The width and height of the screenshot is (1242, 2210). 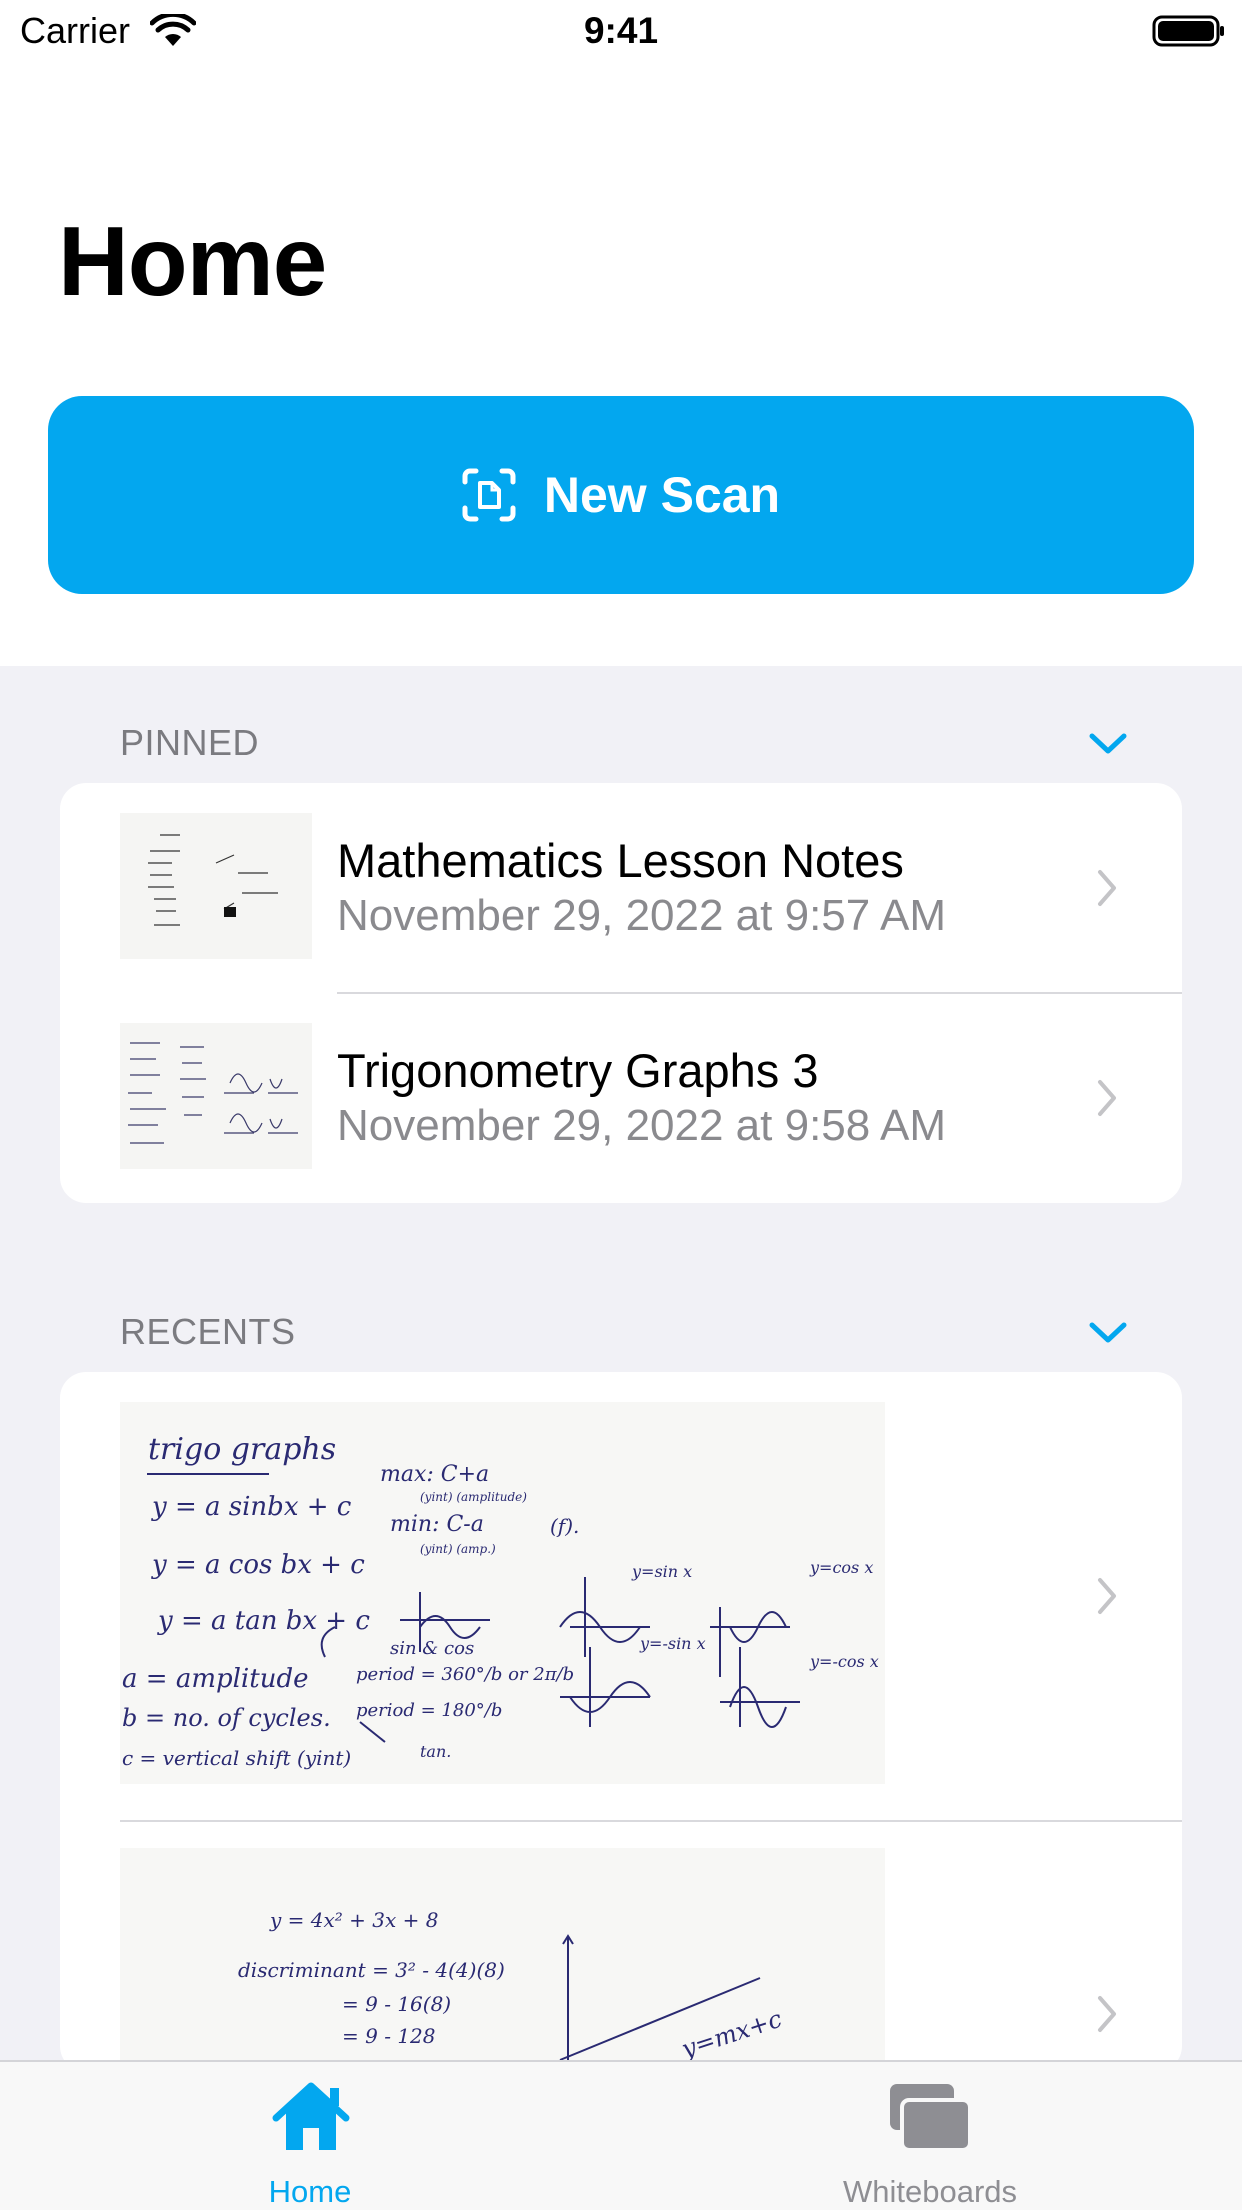 What do you see at coordinates (208, 1331) in the screenshot?
I see `recents-section-header: RECENTS` at bounding box center [208, 1331].